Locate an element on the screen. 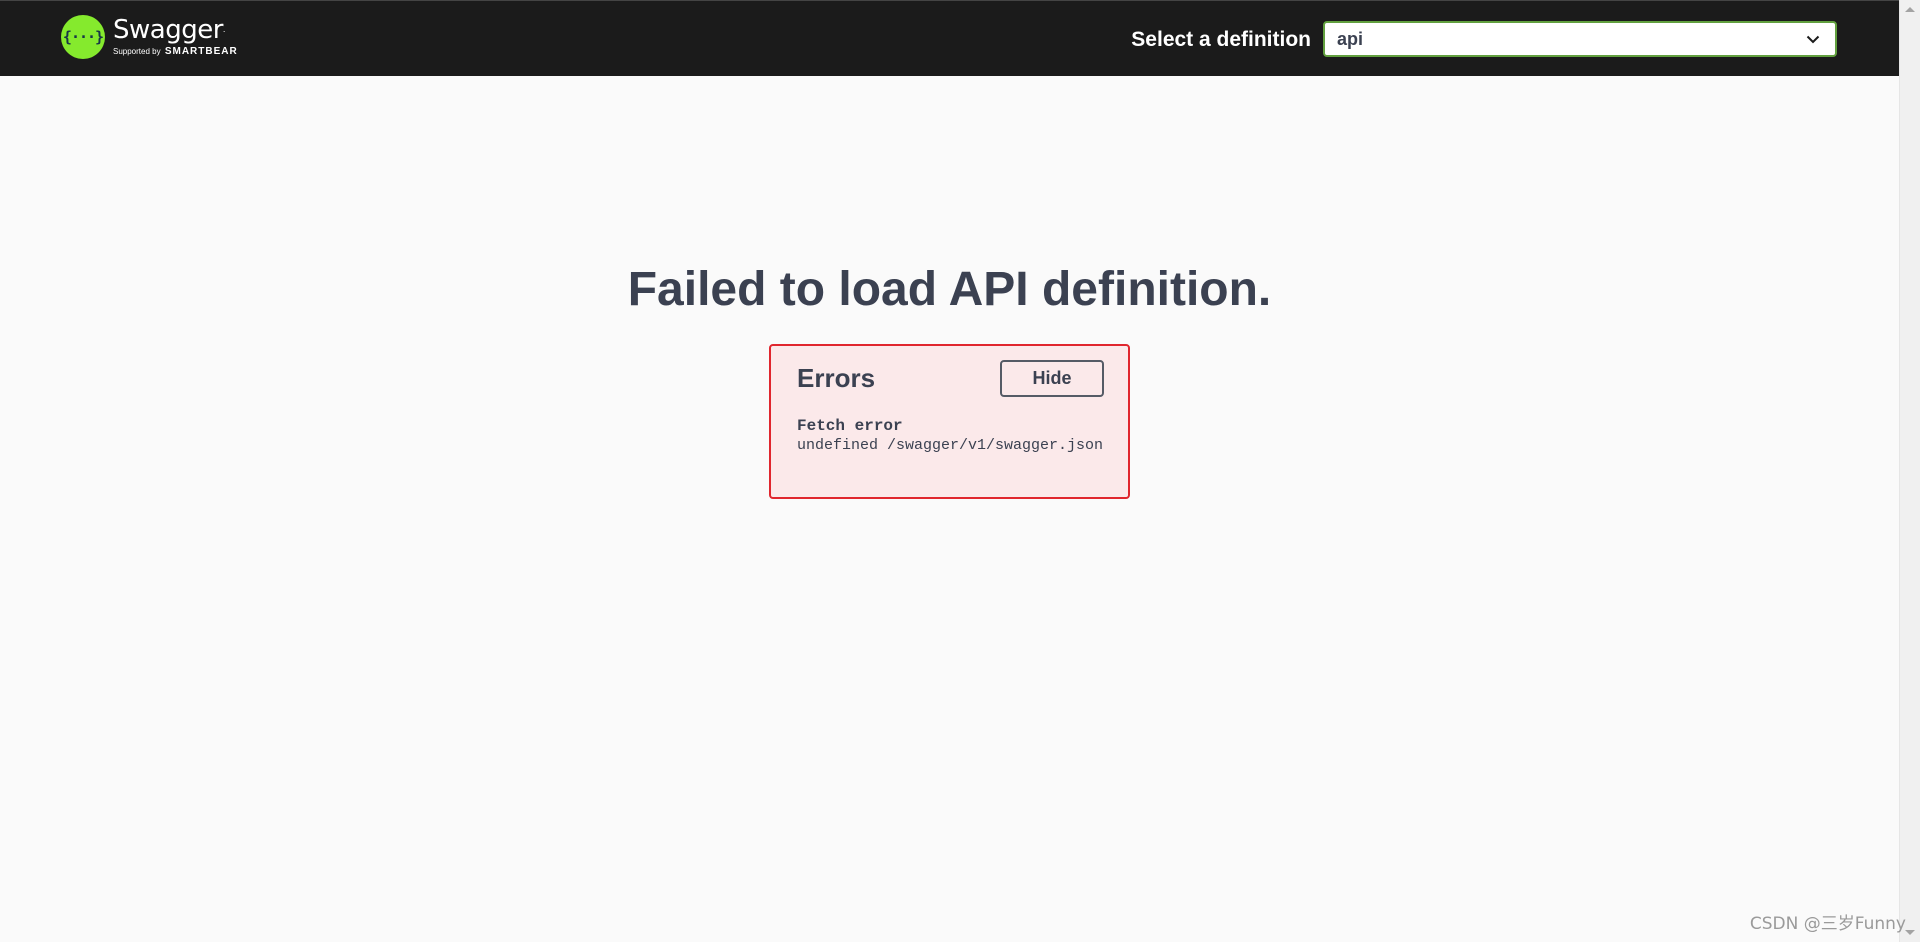 Image resolution: width=1920 pixels, height=942 pixels. scroll-down-arrow-icon is located at coordinates (1910, 932).